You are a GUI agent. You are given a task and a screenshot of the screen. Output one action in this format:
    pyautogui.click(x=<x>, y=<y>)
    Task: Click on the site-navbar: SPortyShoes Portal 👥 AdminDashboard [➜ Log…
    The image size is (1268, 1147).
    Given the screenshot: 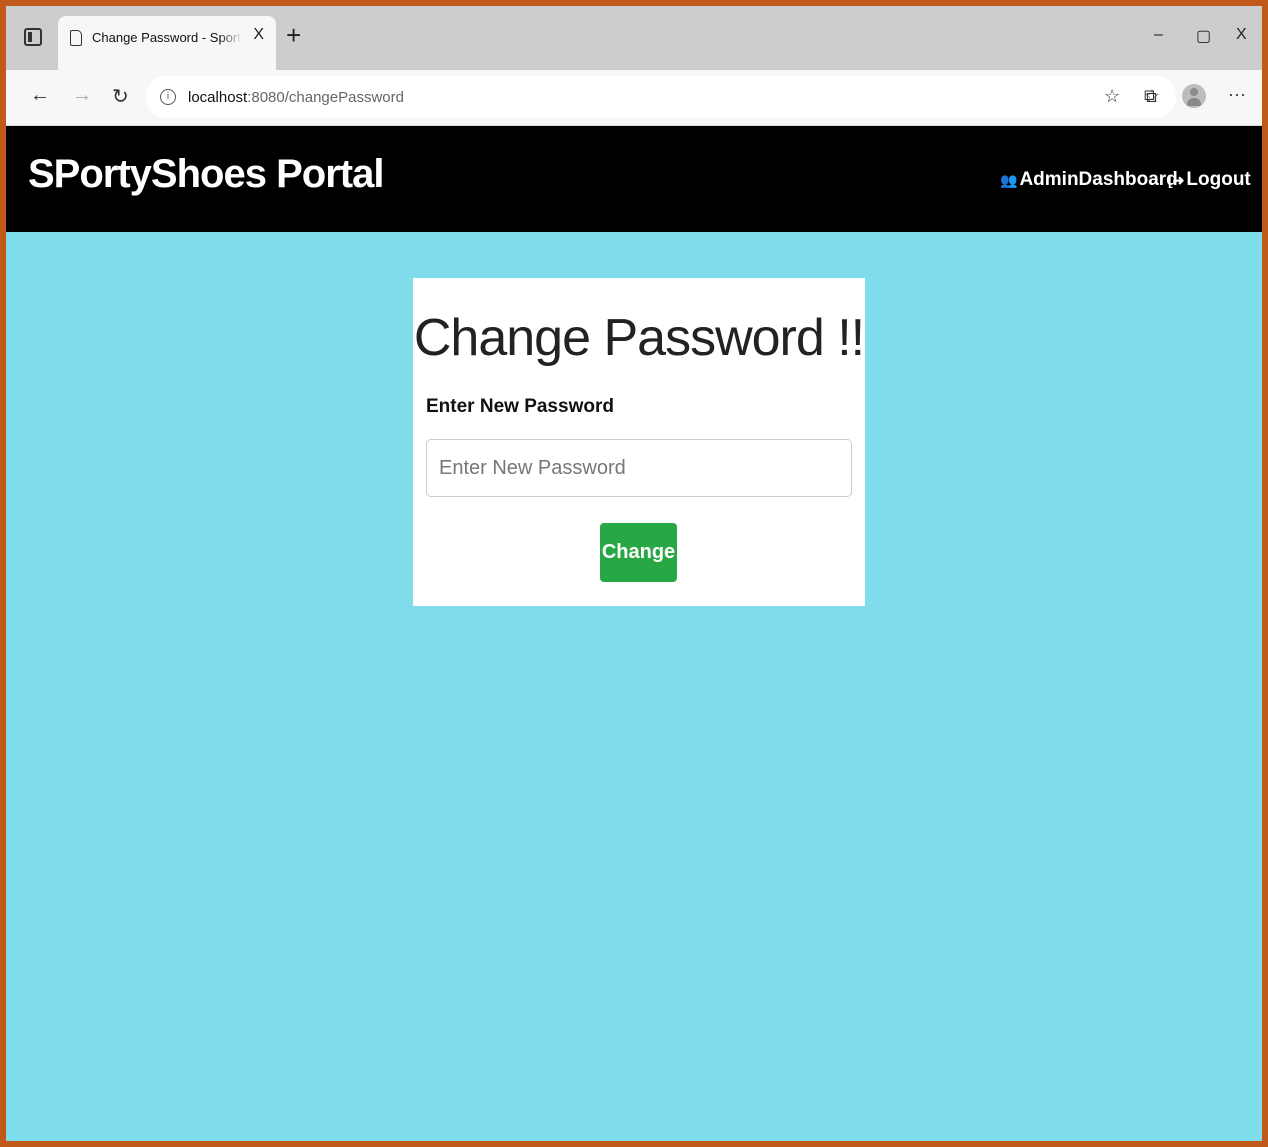 What is the action you would take?
    pyautogui.click(x=634, y=179)
    